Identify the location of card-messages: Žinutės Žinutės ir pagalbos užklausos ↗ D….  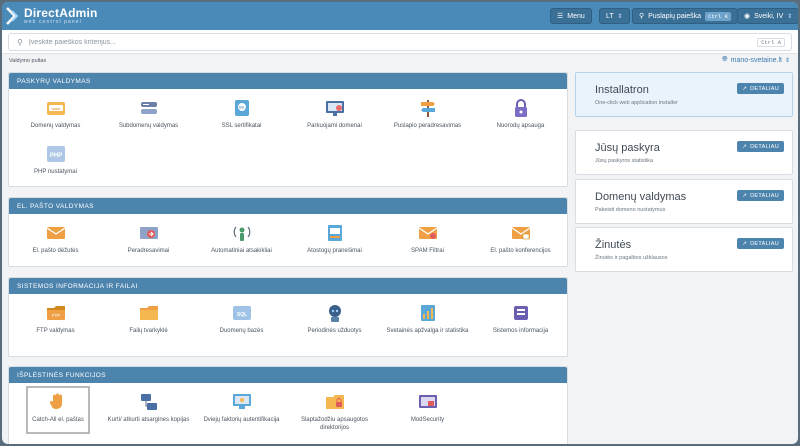
(684, 249).